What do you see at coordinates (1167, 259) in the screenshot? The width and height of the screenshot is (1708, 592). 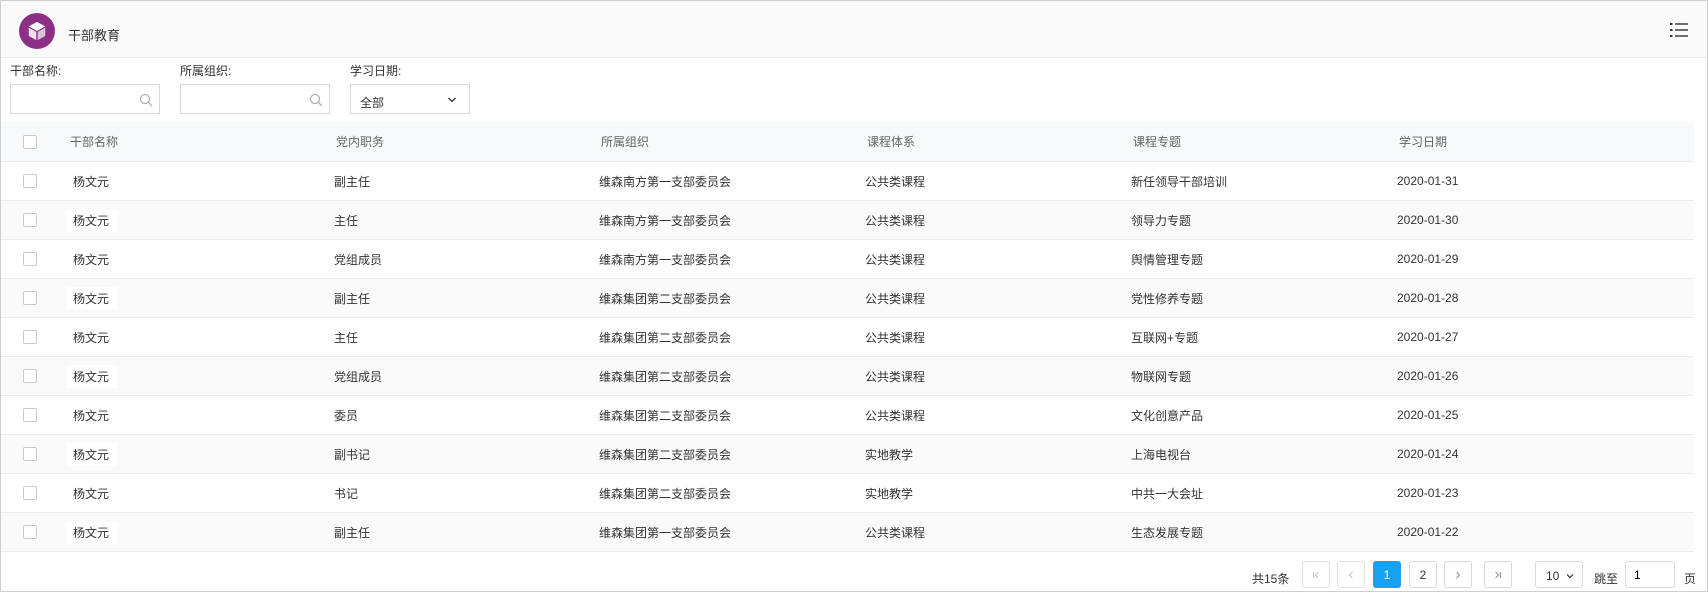 I see `table-cell: 舆情管理专题` at bounding box center [1167, 259].